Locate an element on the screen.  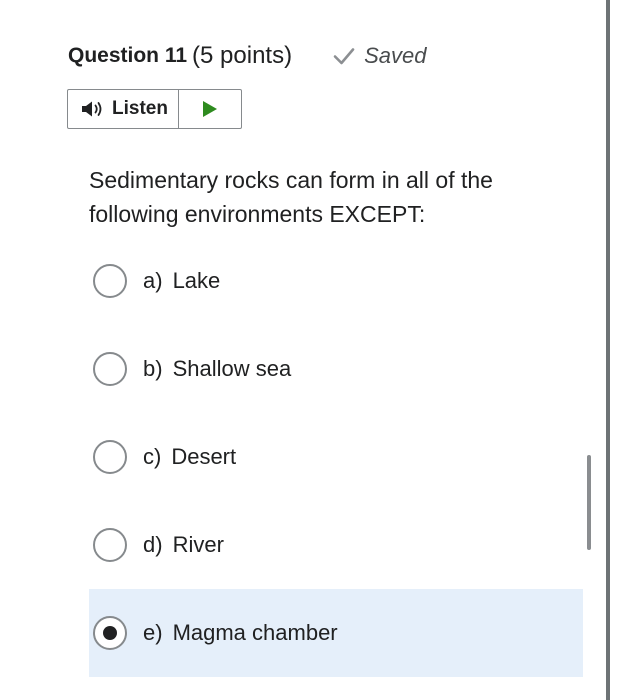
saved-label: Saved is located at coordinates (395, 55).